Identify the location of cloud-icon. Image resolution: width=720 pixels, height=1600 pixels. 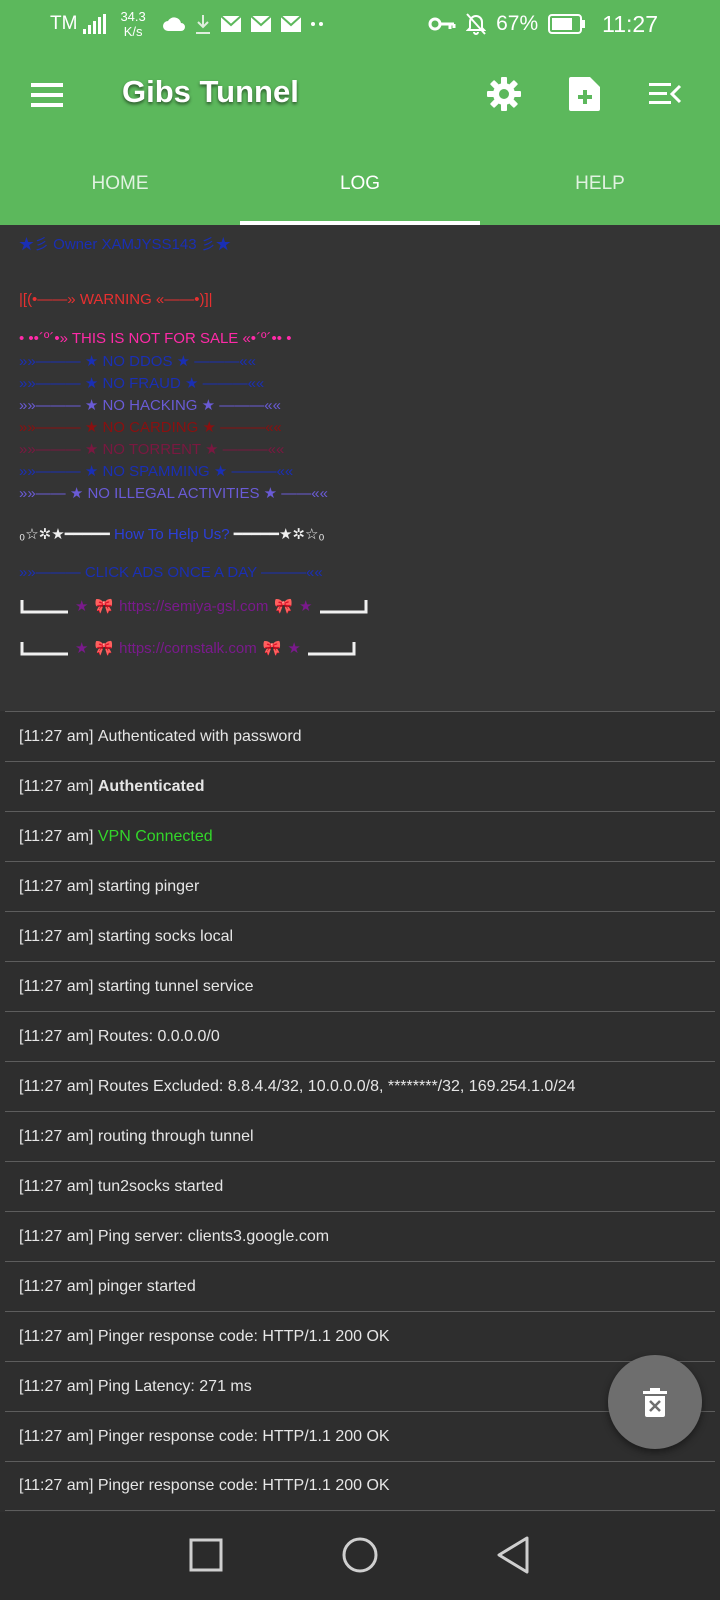
(173, 24).